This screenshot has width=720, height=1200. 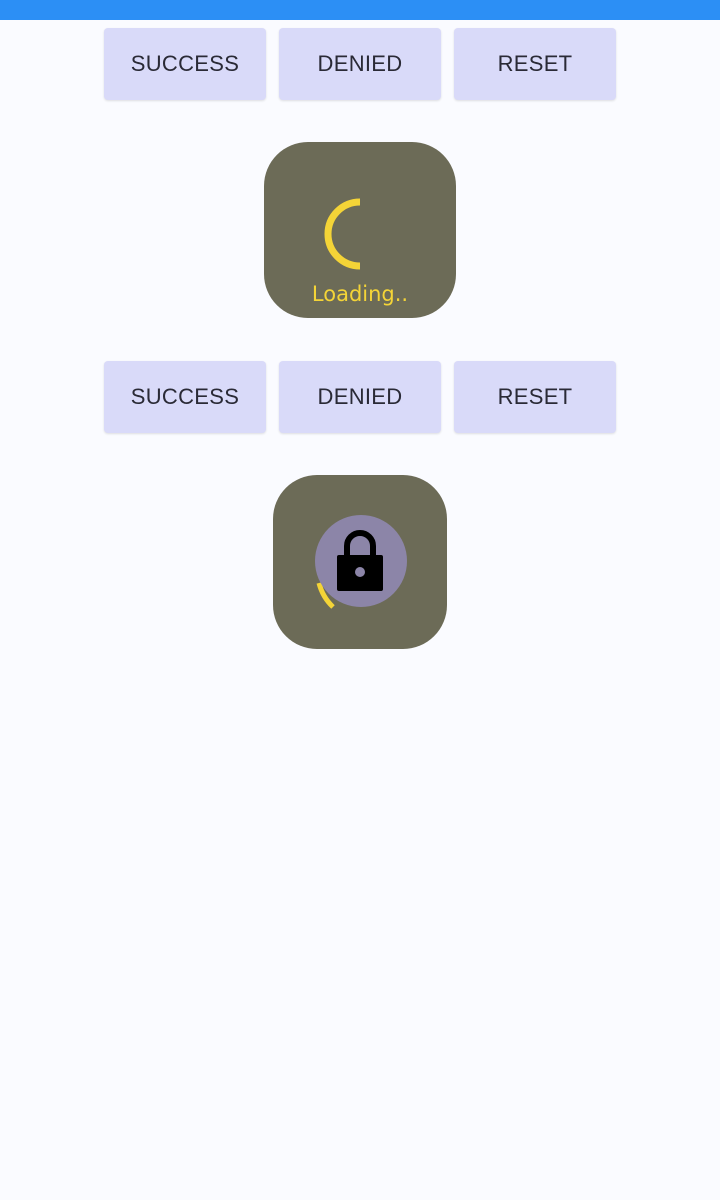 I want to click on lock-card, so click(x=360, y=562).